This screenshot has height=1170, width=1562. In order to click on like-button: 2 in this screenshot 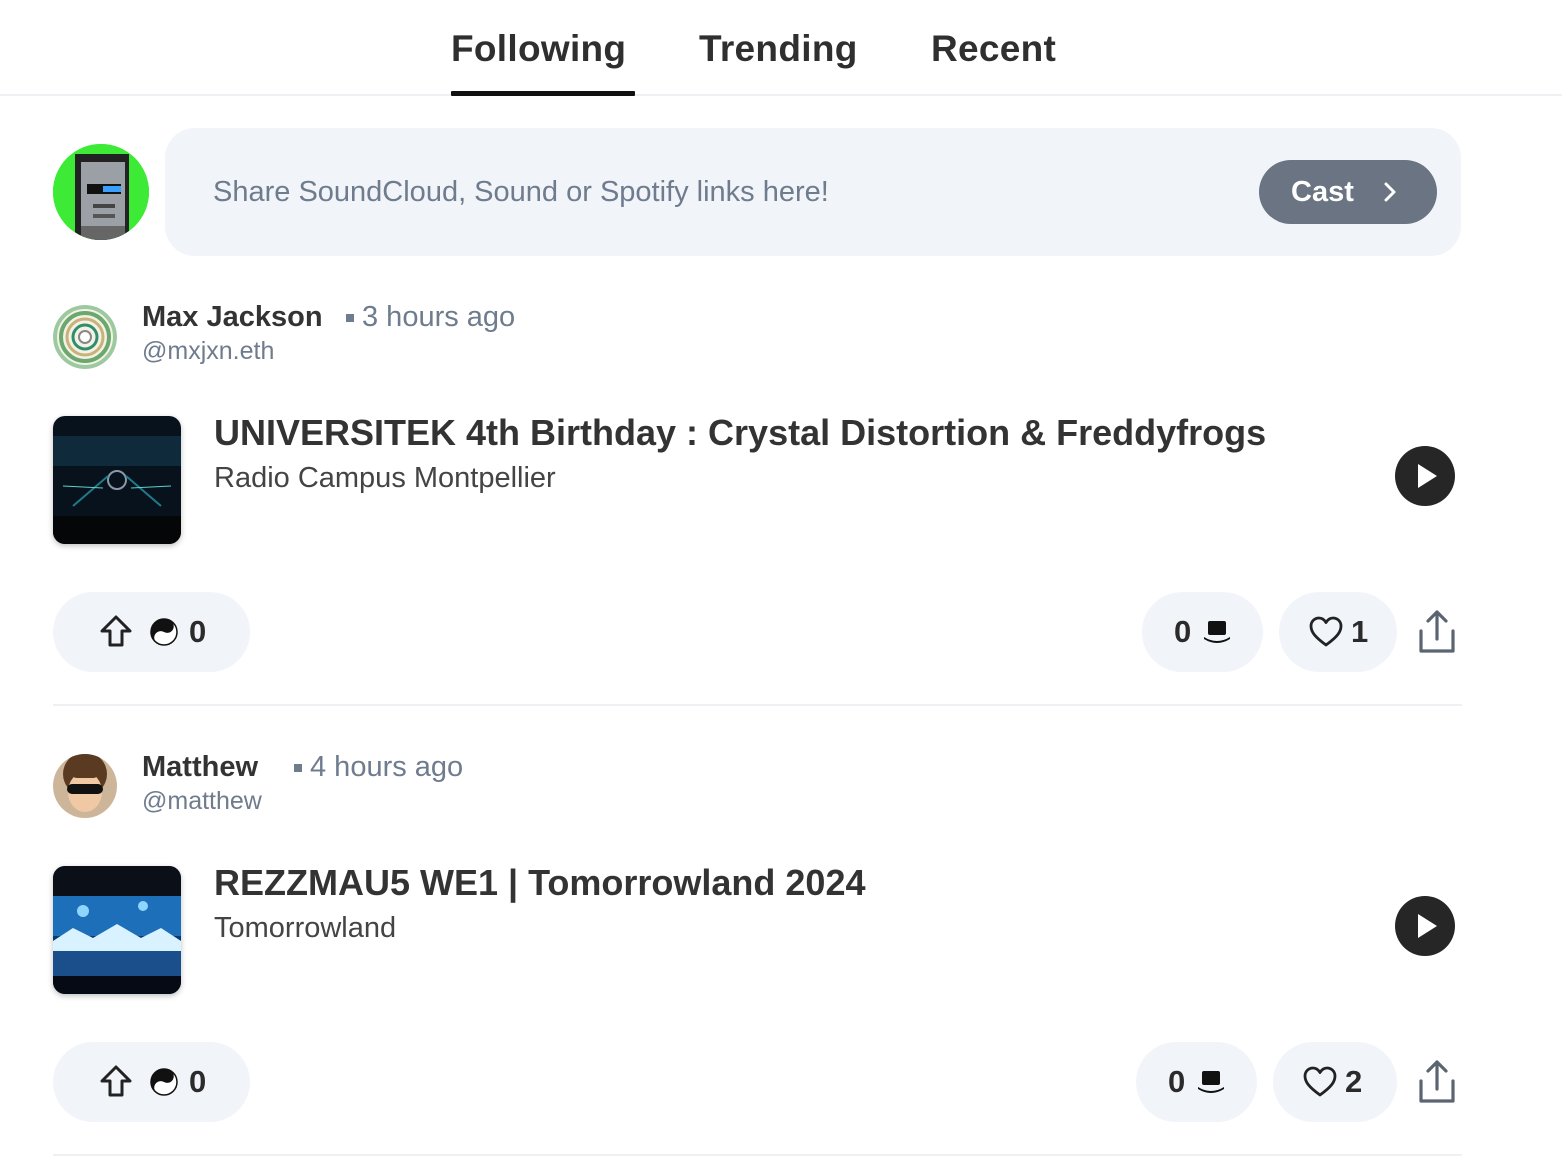, I will do `click(1335, 1082)`.